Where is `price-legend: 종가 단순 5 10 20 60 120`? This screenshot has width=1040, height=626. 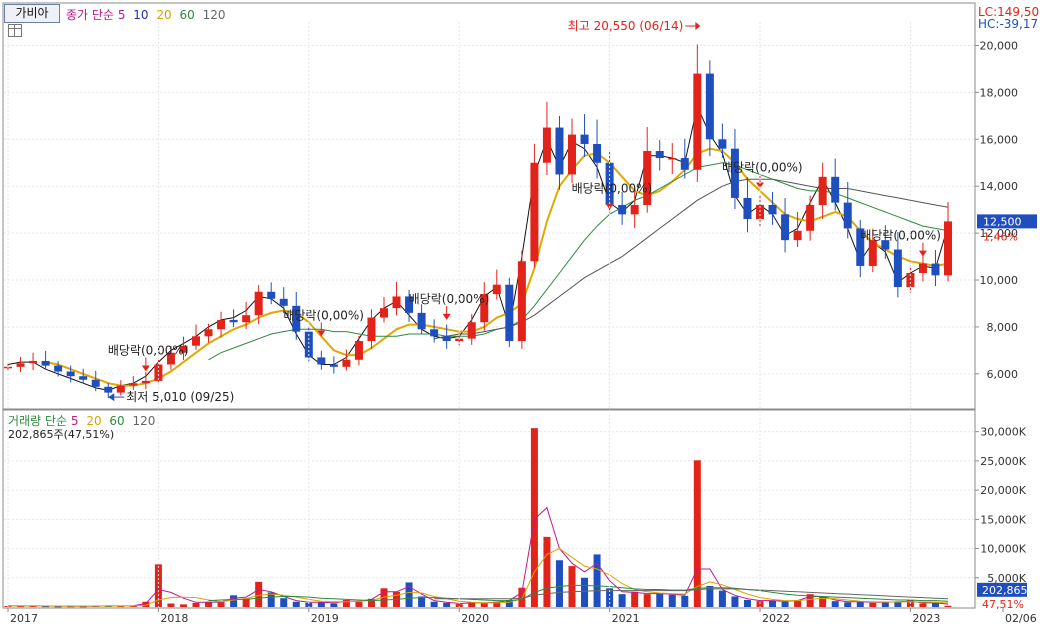 price-legend: 종가 단순 5 10 20 60 120 is located at coordinates (146, 14).